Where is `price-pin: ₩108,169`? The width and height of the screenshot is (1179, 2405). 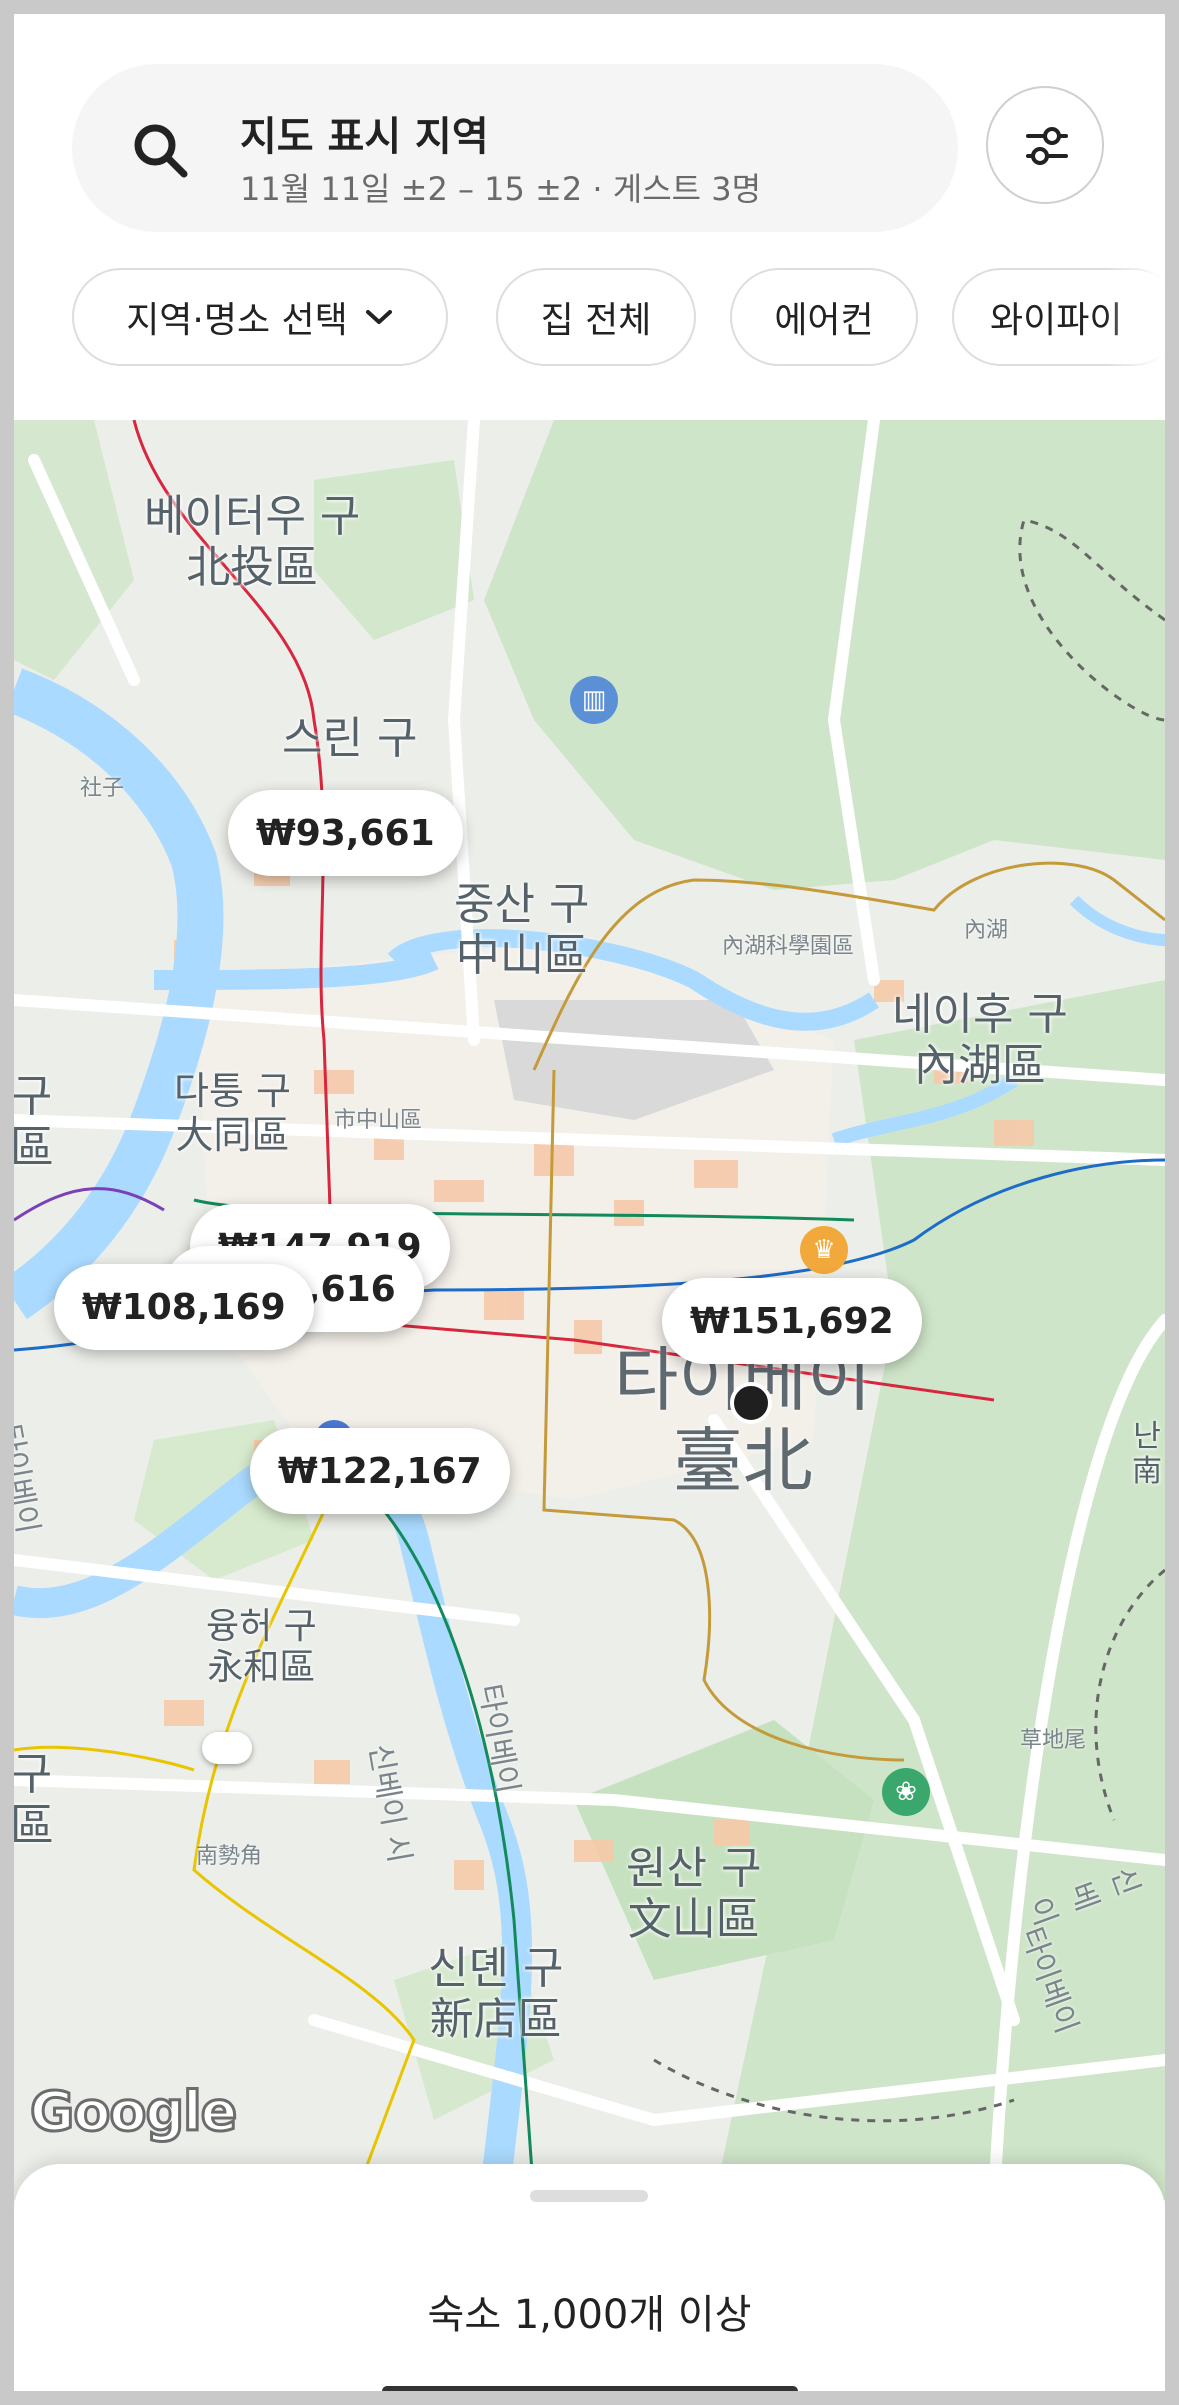 price-pin: ₩108,169 is located at coordinates (184, 1307).